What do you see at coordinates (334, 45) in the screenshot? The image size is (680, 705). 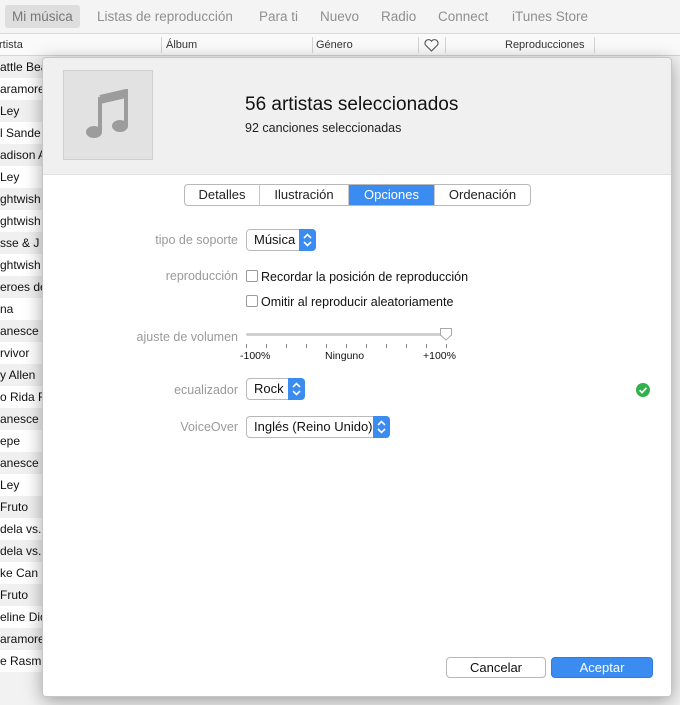 I see `column-genre: Género` at bounding box center [334, 45].